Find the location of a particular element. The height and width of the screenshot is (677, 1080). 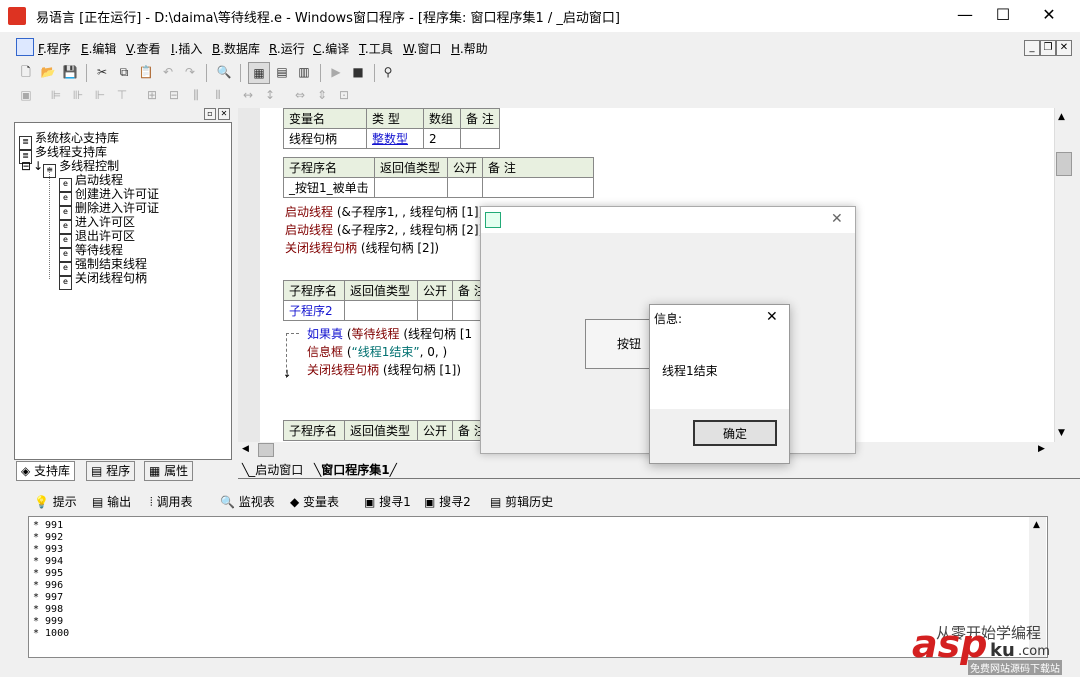

editor-vertical-scrollbar: ▲ ▼ is located at coordinates (1063, 275).